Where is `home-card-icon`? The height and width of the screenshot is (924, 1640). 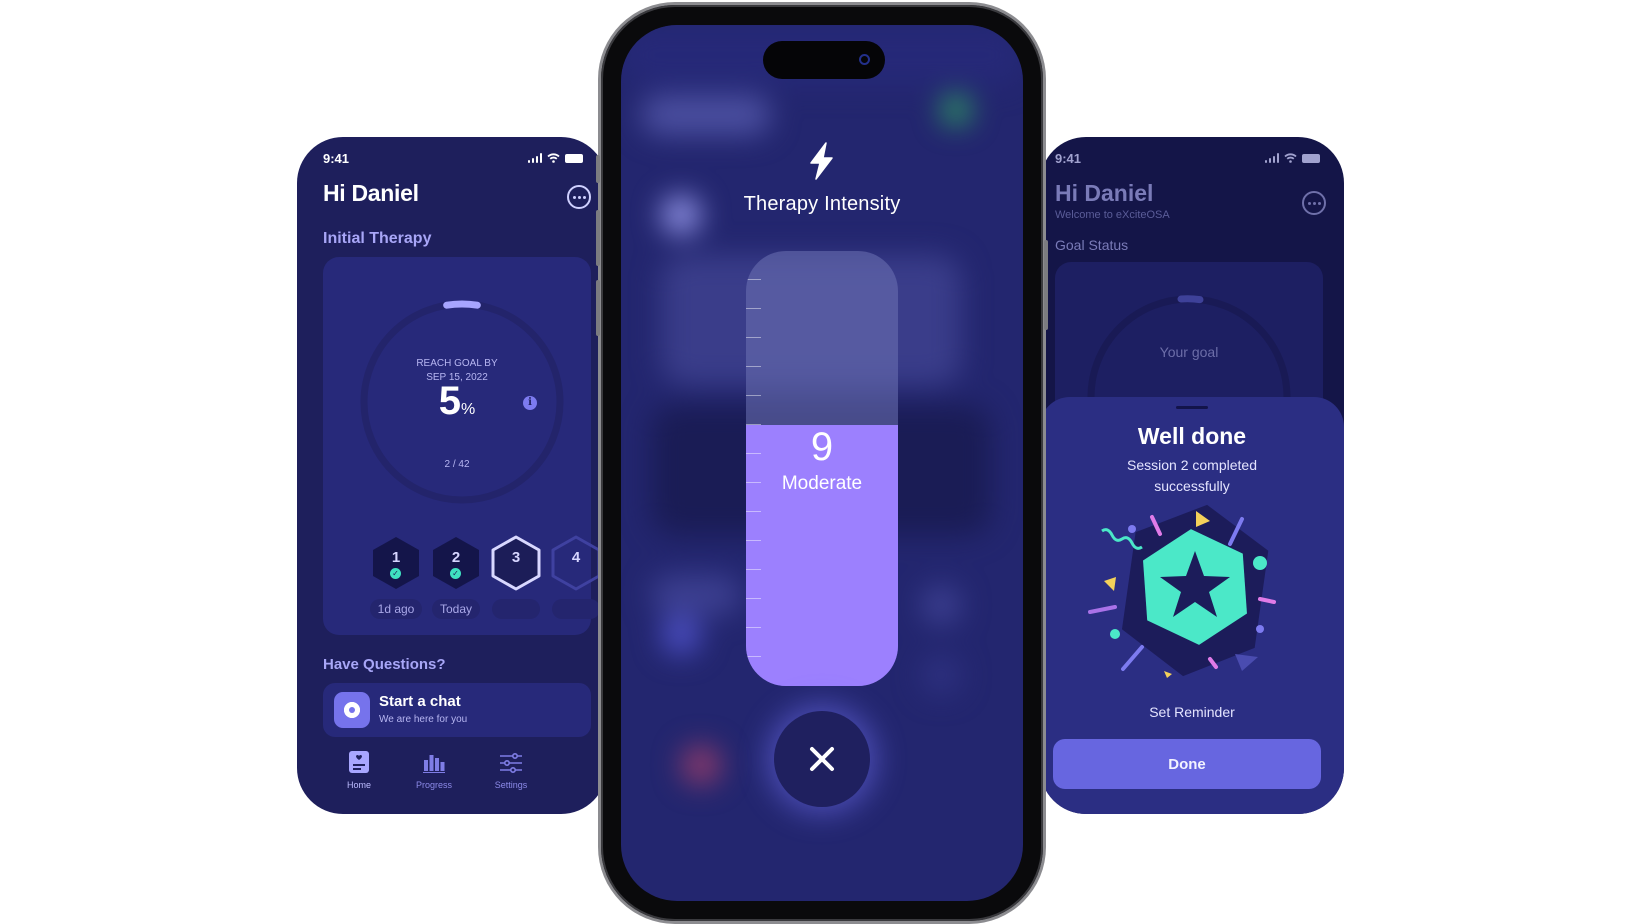
home-card-icon is located at coordinates (359, 762).